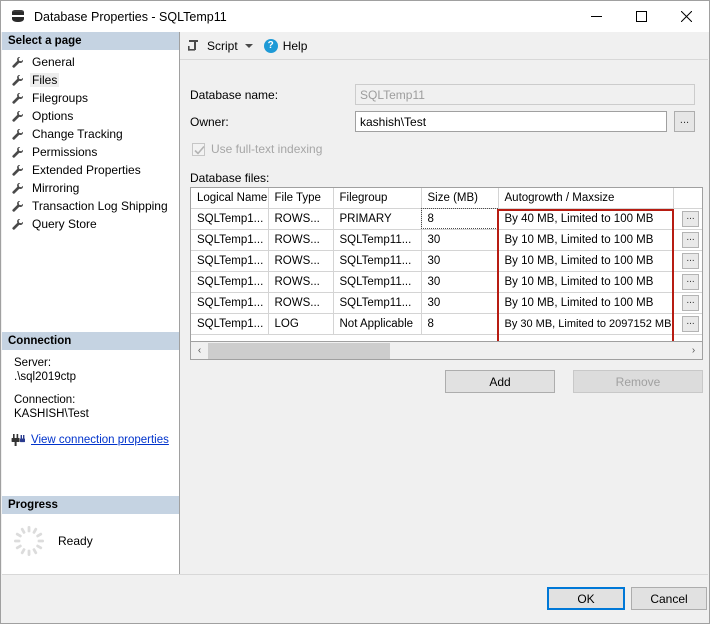 The height and width of the screenshot is (624, 710). Describe the element at coordinates (586, 598) in the screenshot. I see `ok-button: OK` at that location.